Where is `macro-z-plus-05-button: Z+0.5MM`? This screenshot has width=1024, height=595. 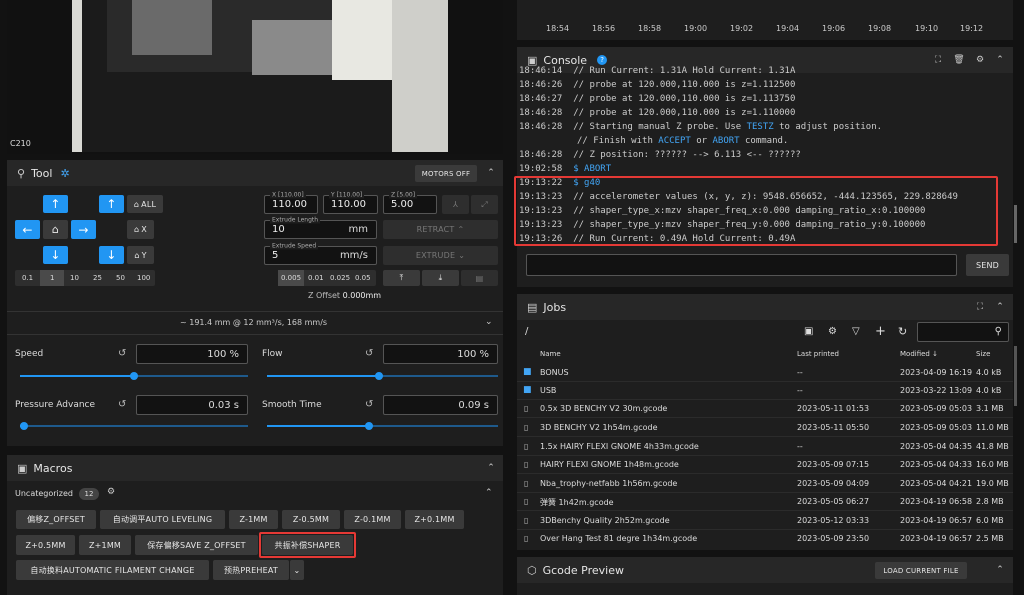
macro-z-plus-05-button: Z+0.5MM is located at coordinates (45, 545).